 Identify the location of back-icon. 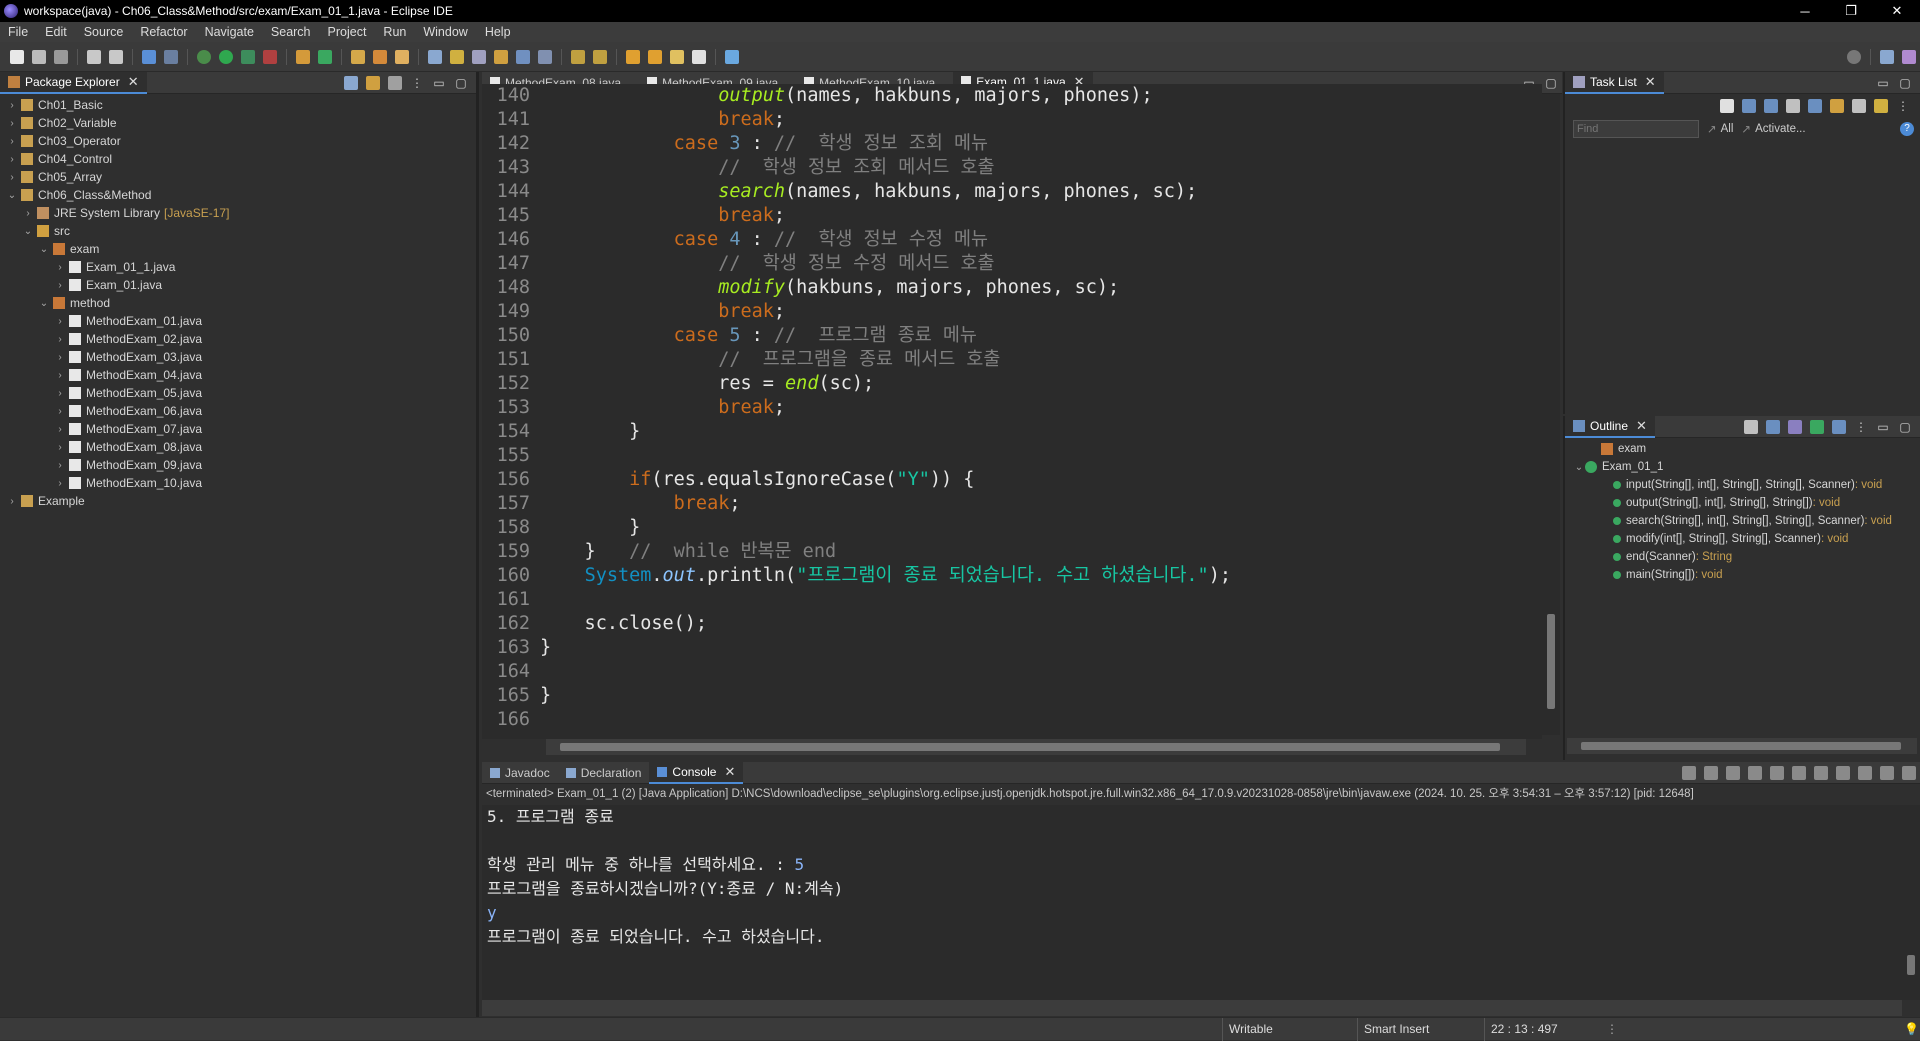
(677, 56).